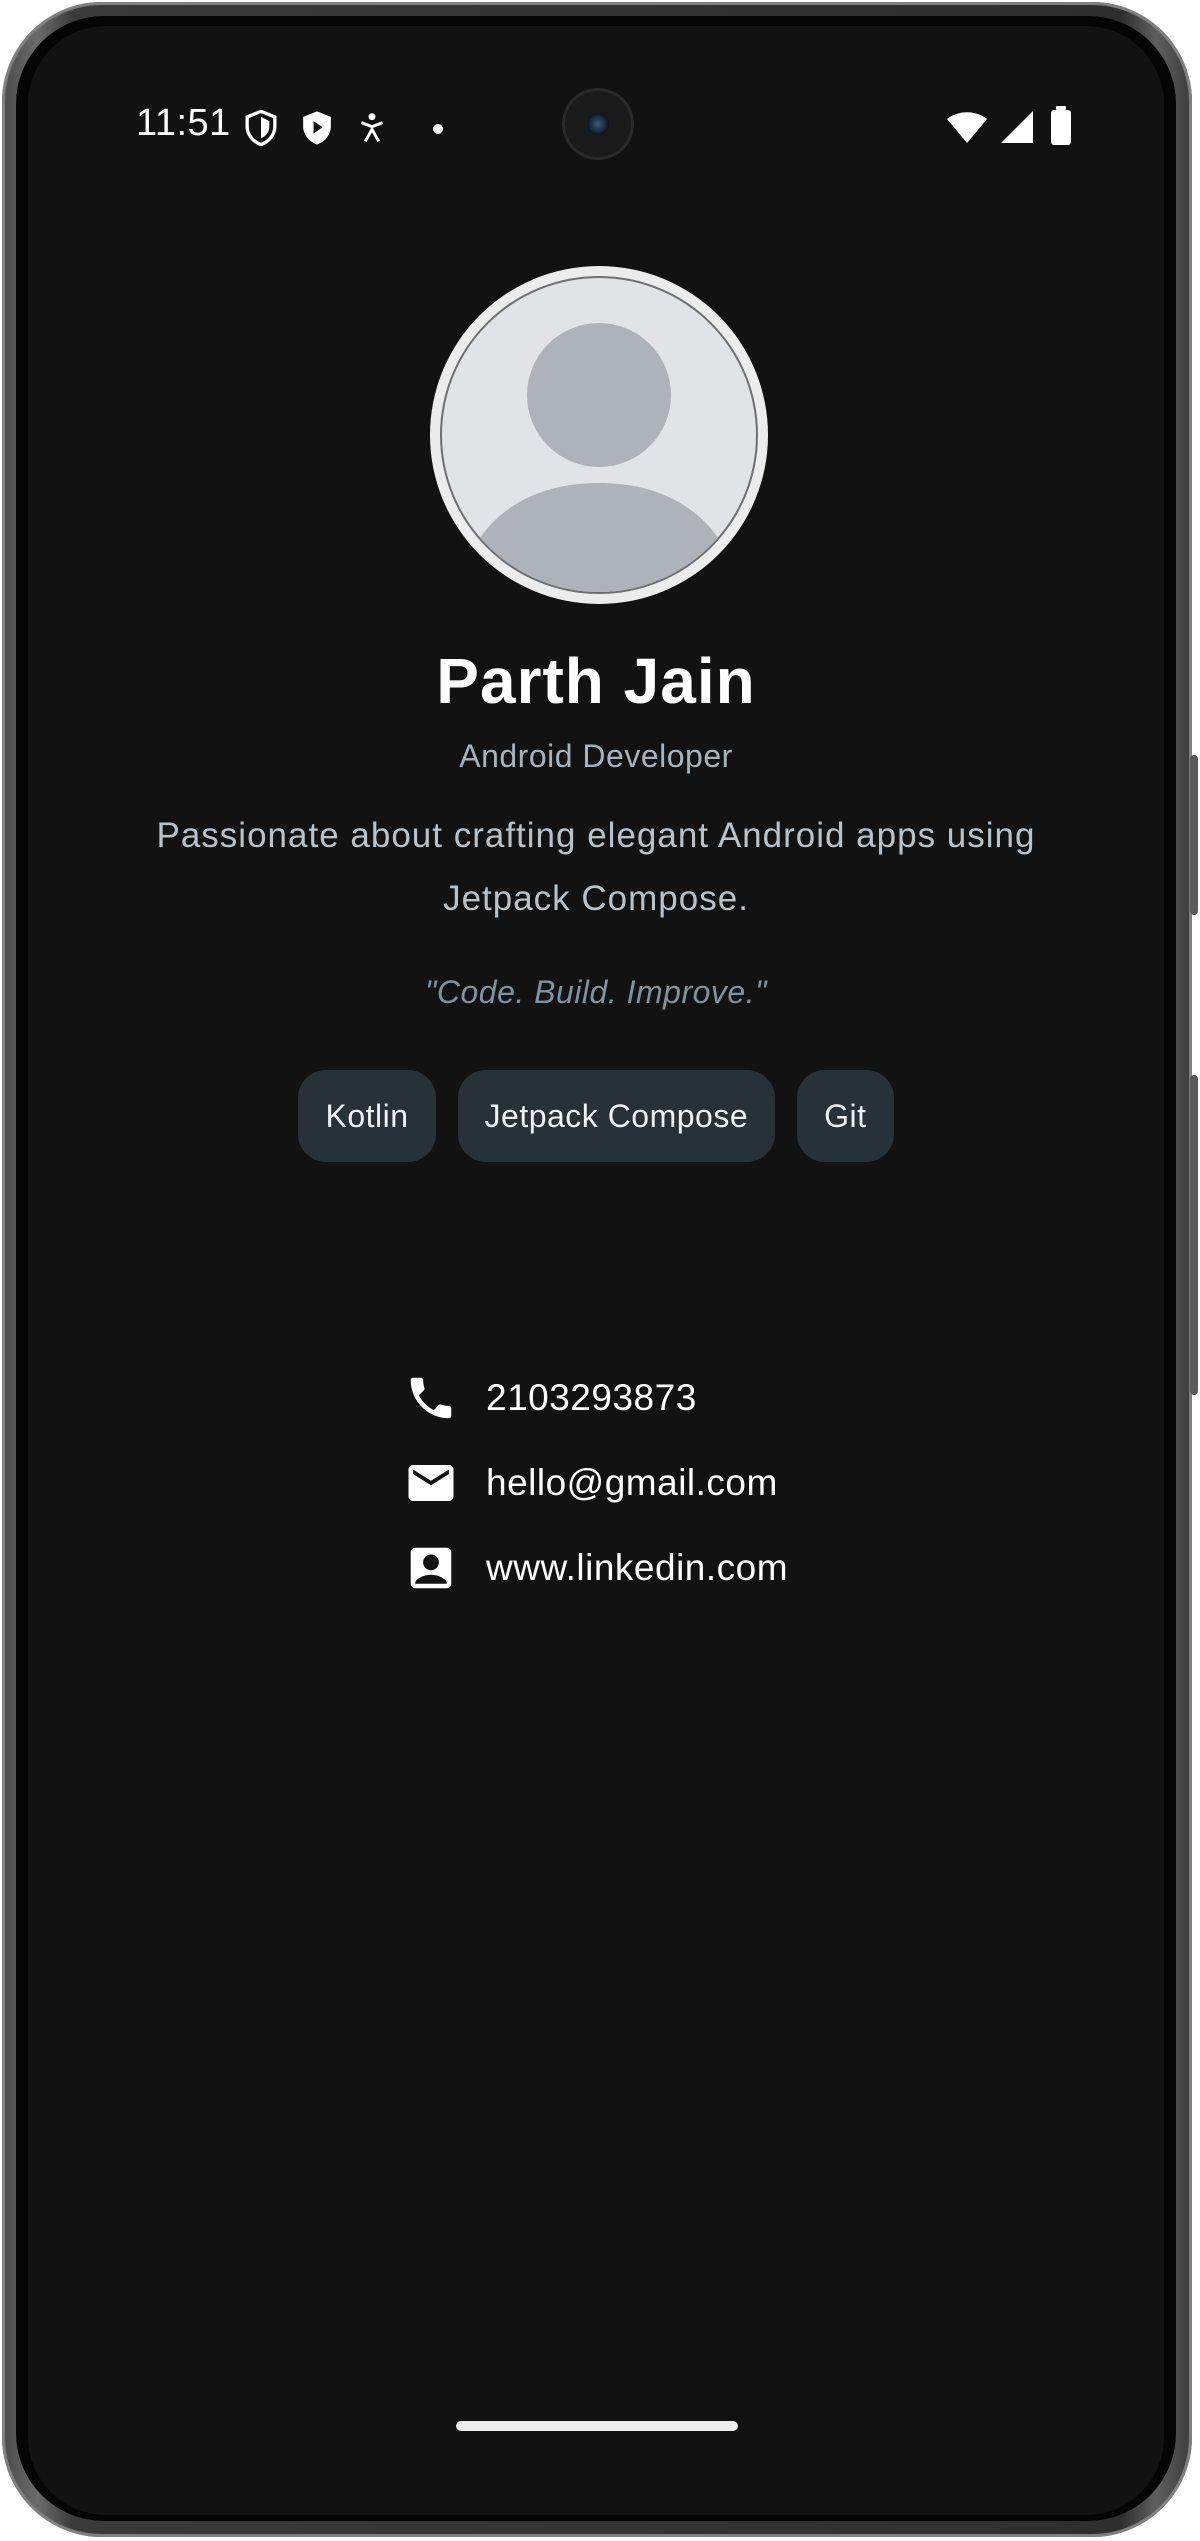 Image resolution: width=1200 pixels, height=2541 pixels. I want to click on contact-linkedin-row: www.linkedin.com, so click(596, 1568).